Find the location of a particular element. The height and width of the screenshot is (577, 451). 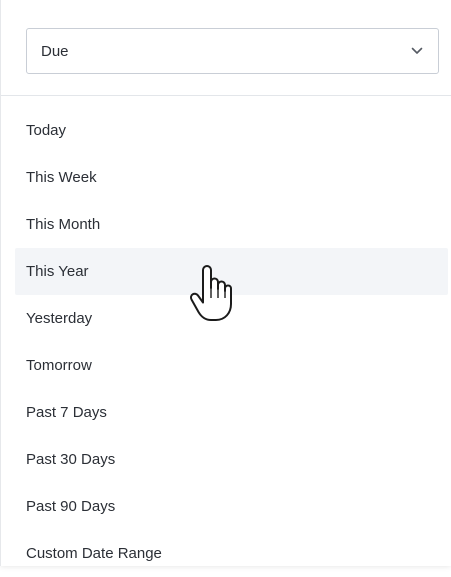

option-today: Today is located at coordinates (226, 130).